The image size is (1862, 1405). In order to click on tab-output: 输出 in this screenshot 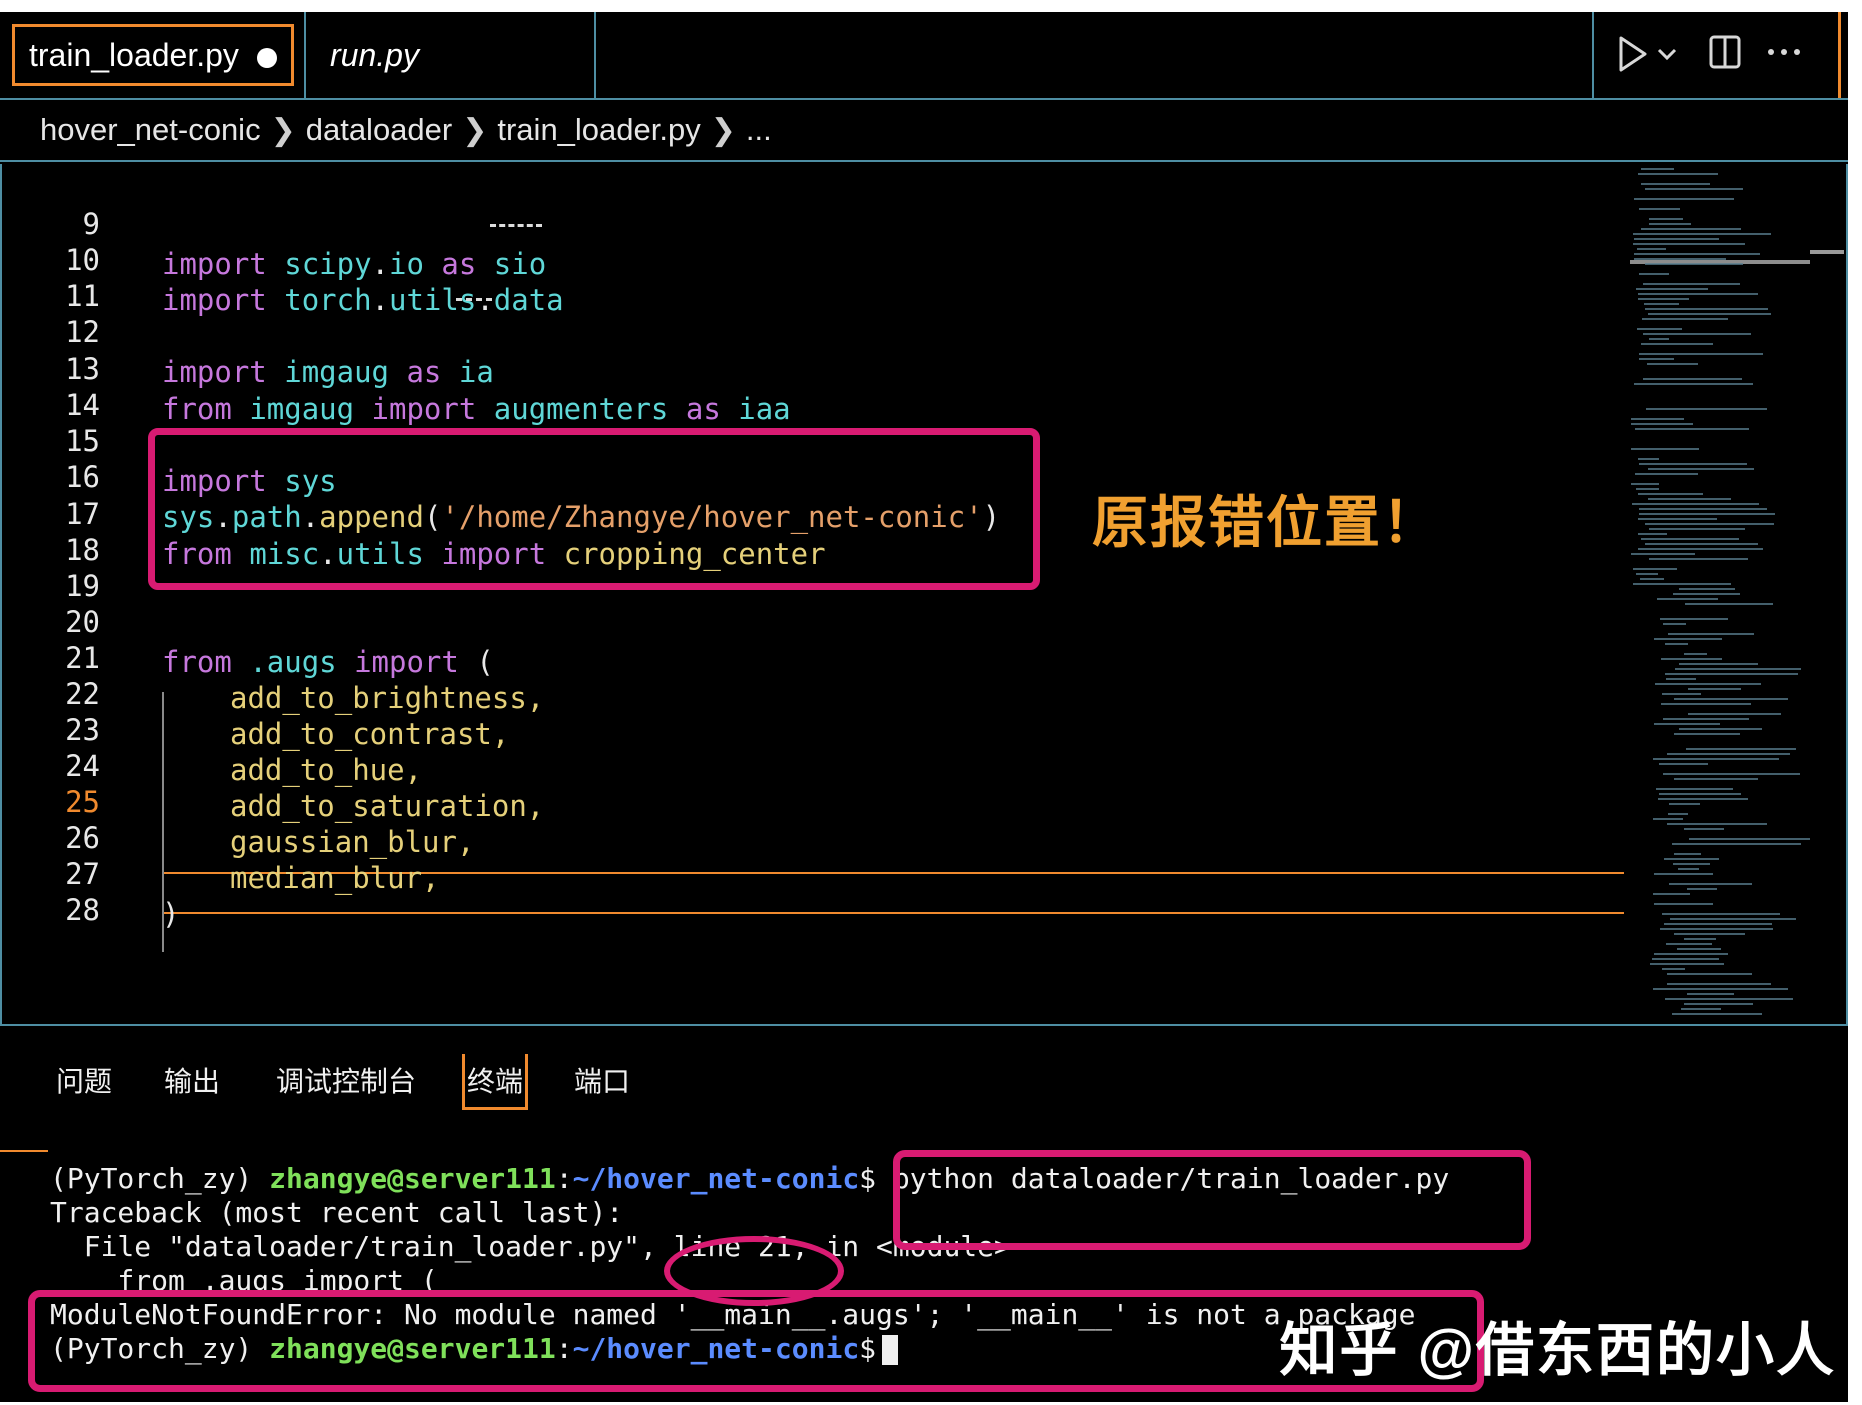, I will do `click(192, 1082)`.